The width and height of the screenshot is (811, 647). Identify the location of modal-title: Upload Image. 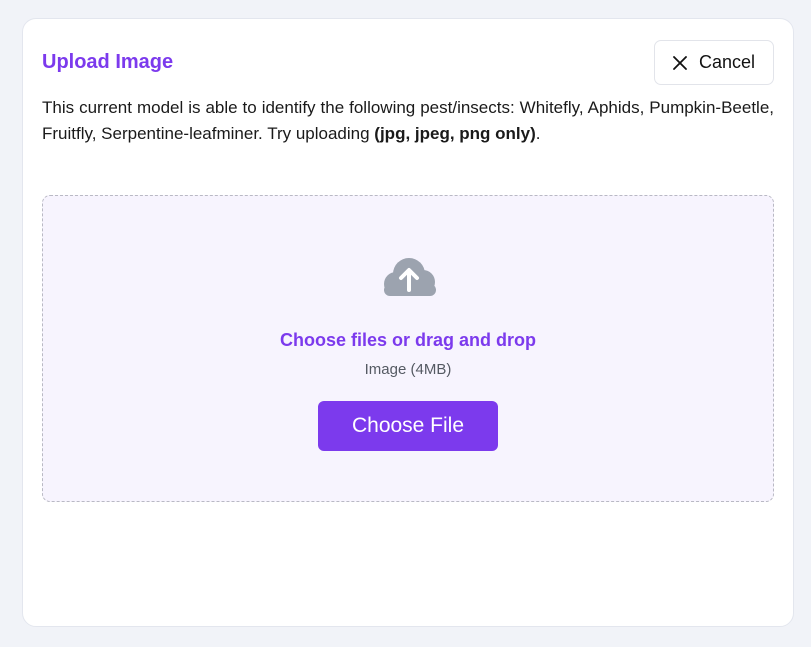
(108, 62).